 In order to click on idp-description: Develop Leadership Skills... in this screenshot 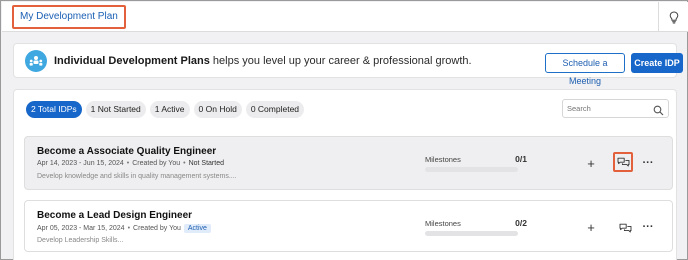, I will do `click(80, 240)`.